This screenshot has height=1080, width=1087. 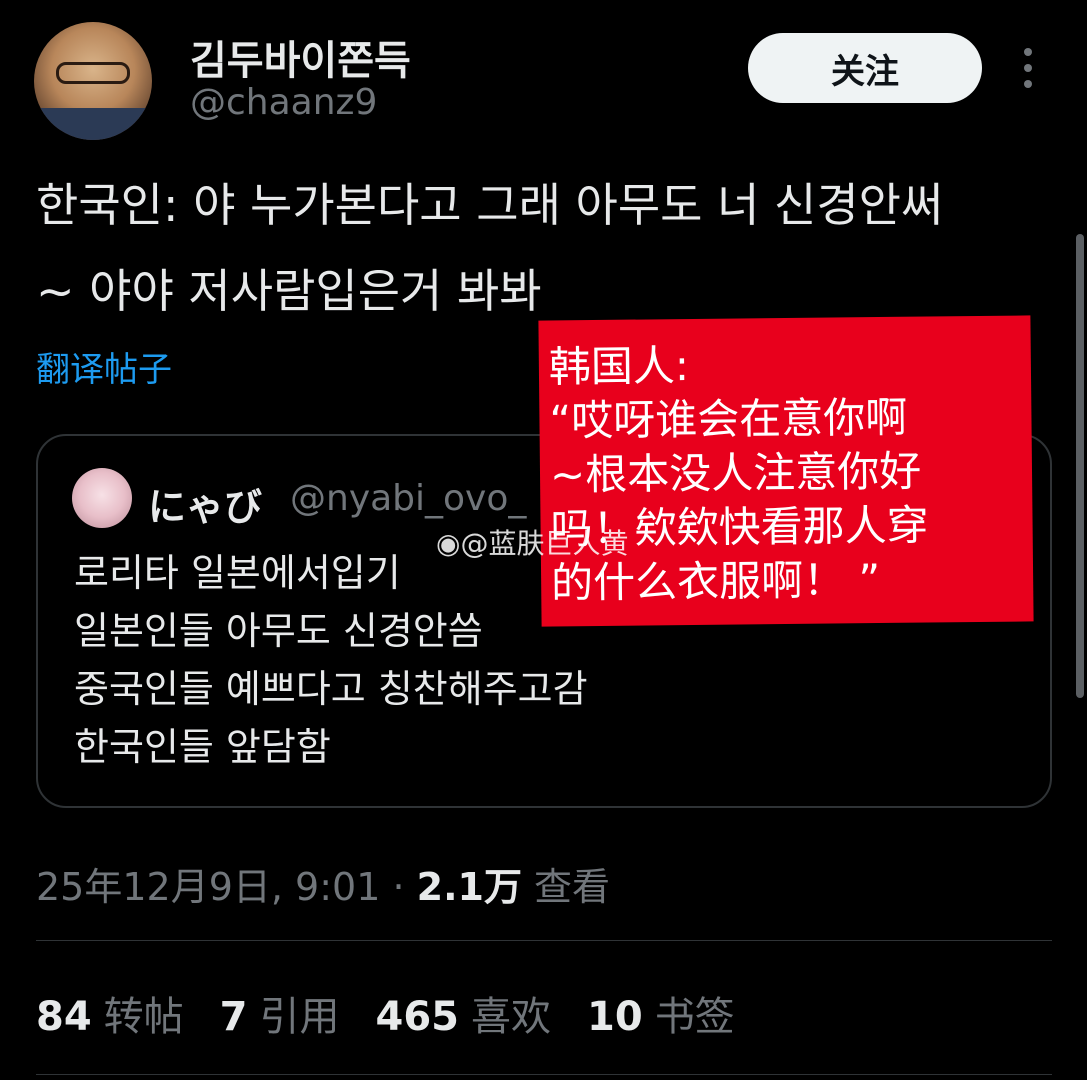 I want to click on stat-reposts: 84 转帖, so click(x=110, y=1013).